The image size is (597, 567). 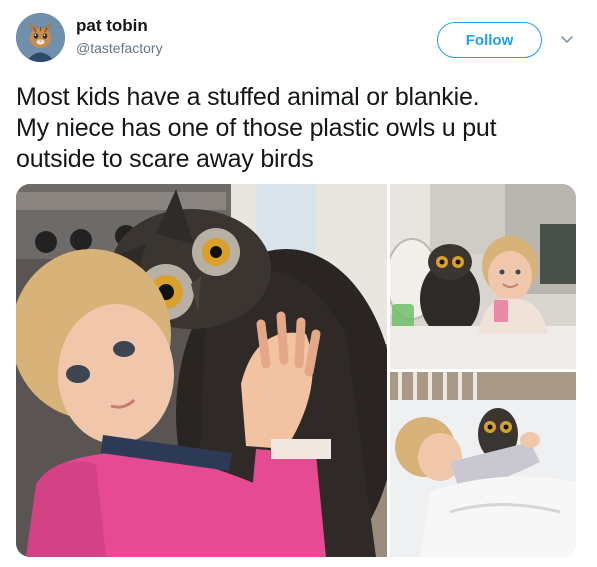 What do you see at coordinates (165, 159) in the screenshot?
I see `tweet-text-line: outside to scare away birds` at bounding box center [165, 159].